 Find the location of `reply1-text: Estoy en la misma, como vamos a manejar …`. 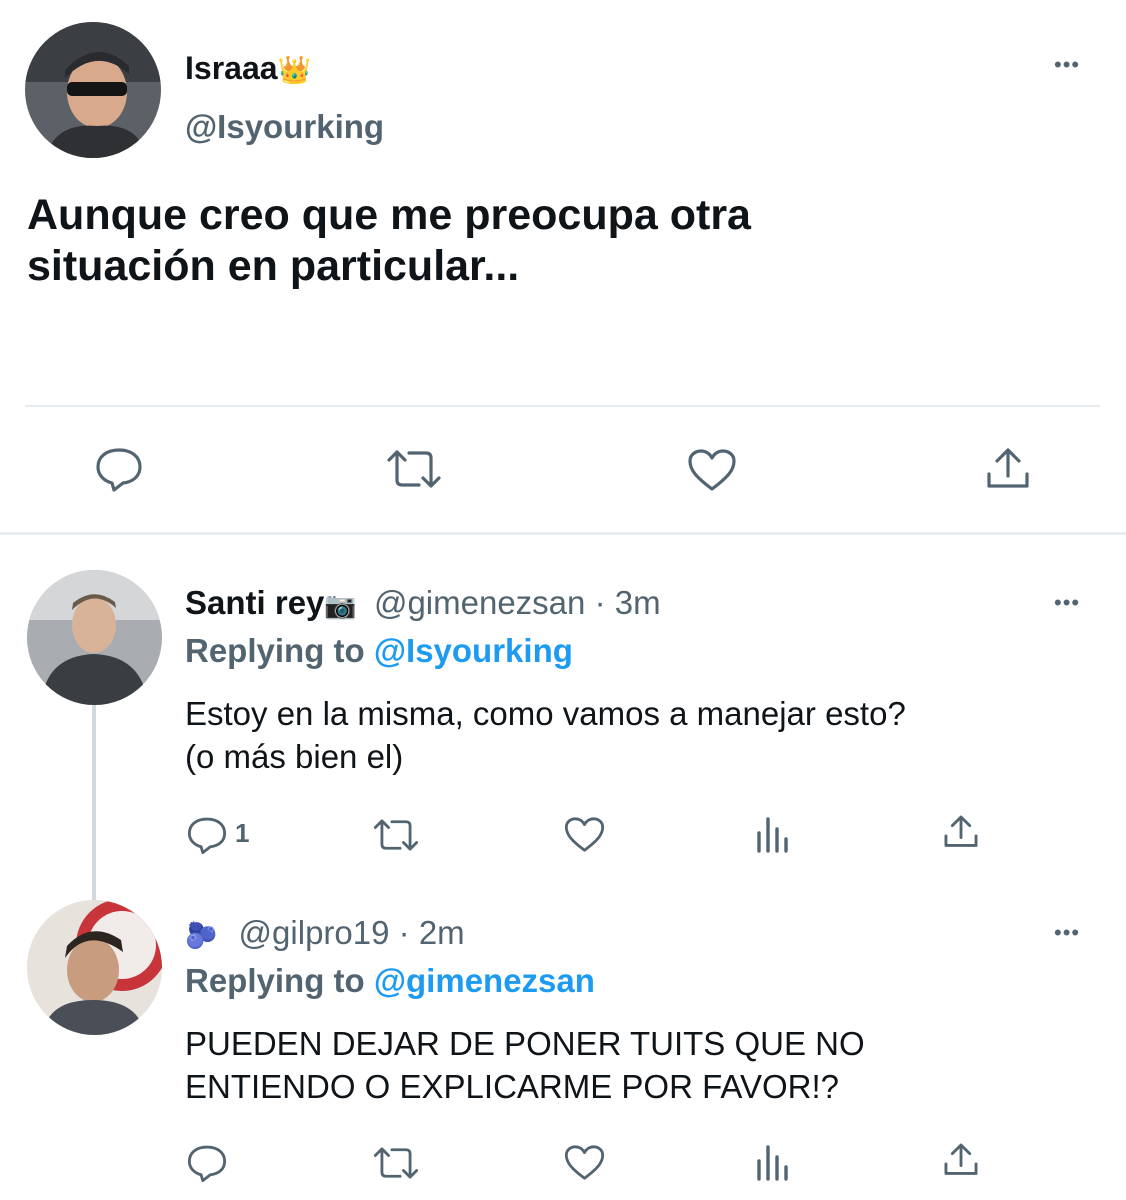

reply1-text: Estoy en la misma, como vamos a manejar … is located at coordinates (545, 735).